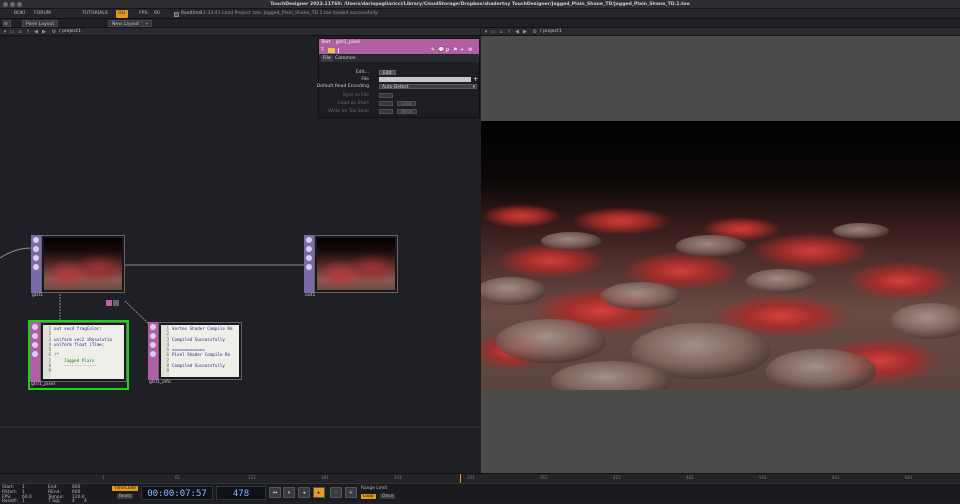 The height and width of the screenshot is (504, 960). What do you see at coordinates (336, 492) in the screenshot?
I see `step-forward-button: –` at bounding box center [336, 492].